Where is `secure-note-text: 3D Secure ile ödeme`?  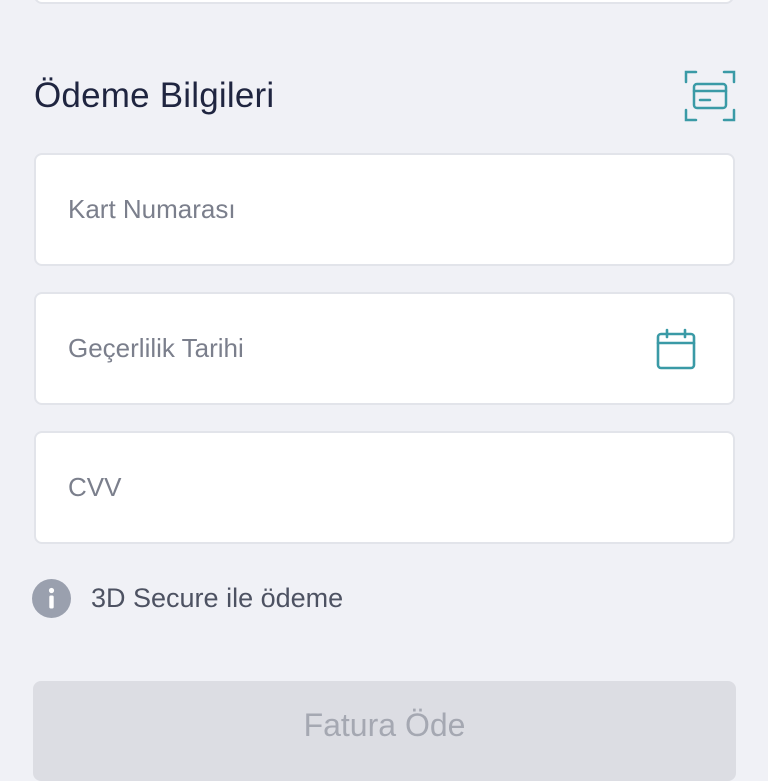 secure-note-text: 3D Secure ile ödeme is located at coordinates (217, 597).